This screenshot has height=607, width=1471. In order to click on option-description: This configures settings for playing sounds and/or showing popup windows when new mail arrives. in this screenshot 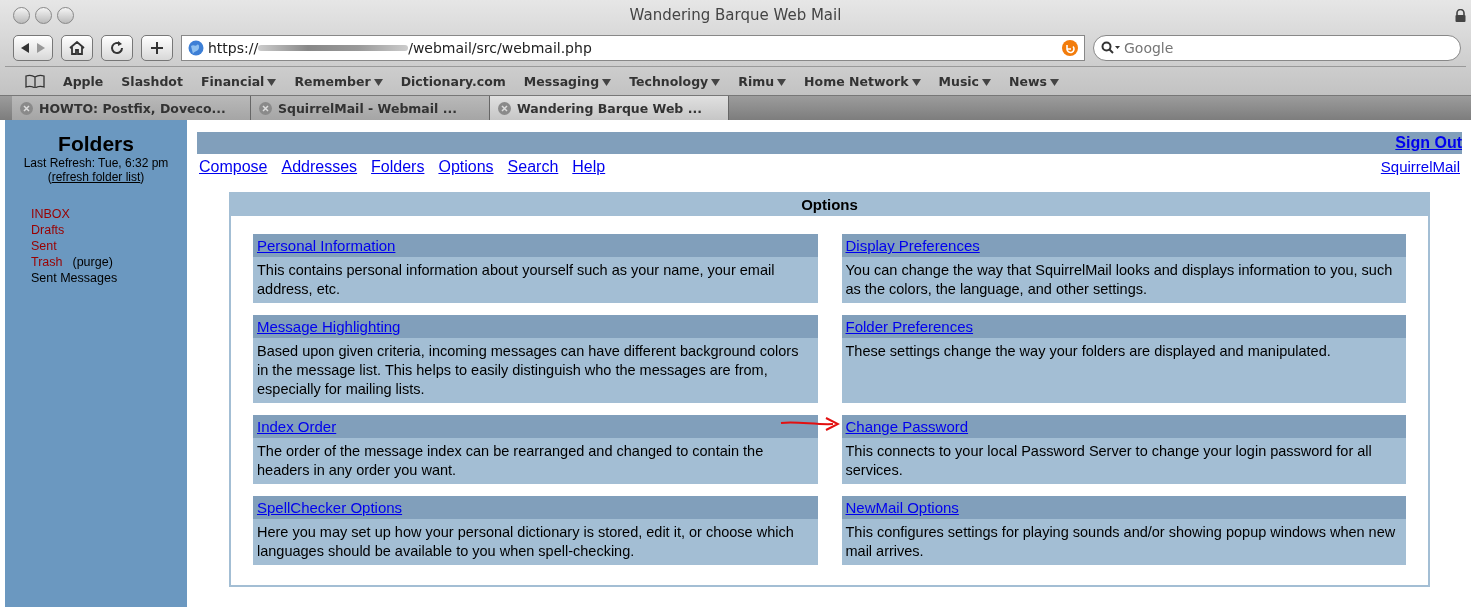, I will do `click(1120, 542)`.